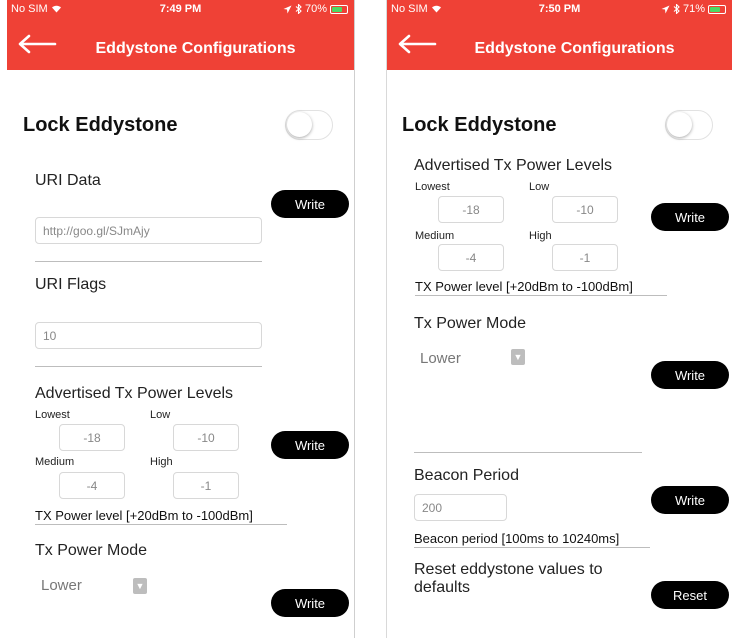 The width and height of the screenshot is (734, 638). What do you see at coordinates (559, 9) in the screenshot?
I see `status-bar: No SIM 7:50 PM 71%` at bounding box center [559, 9].